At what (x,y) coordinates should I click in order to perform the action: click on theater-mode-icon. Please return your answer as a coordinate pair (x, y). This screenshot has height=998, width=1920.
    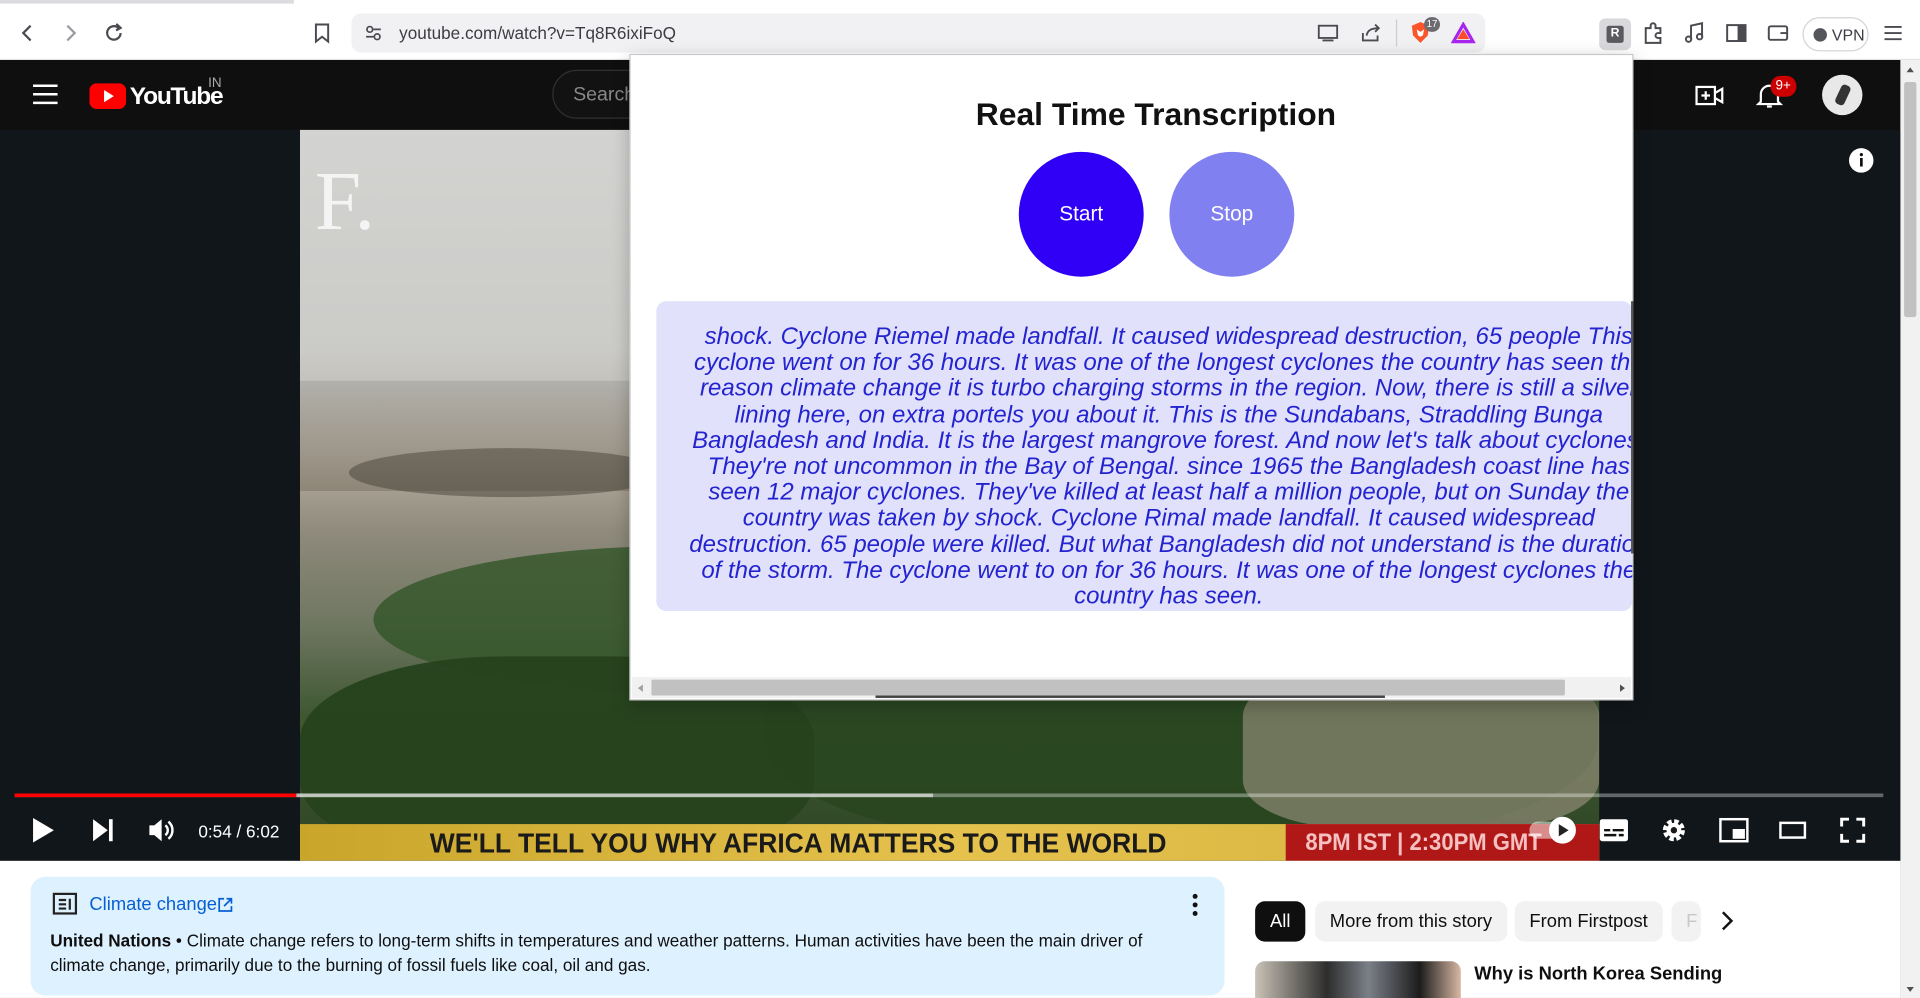
    Looking at the image, I should click on (1792, 830).